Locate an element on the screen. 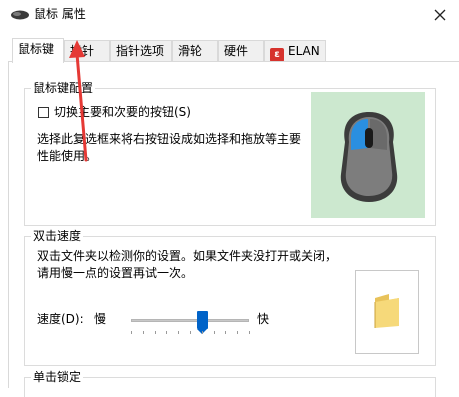 This screenshot has height=397, width=459. annotation-arrow-head is located at coordinates (77, 49).